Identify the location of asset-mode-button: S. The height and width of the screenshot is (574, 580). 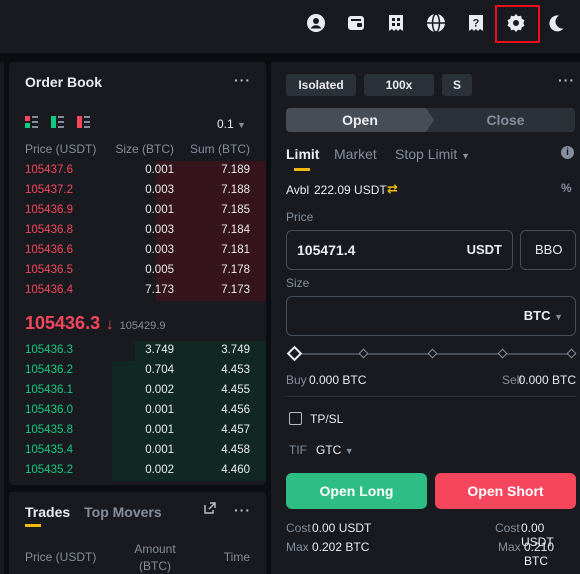
(457, 85).